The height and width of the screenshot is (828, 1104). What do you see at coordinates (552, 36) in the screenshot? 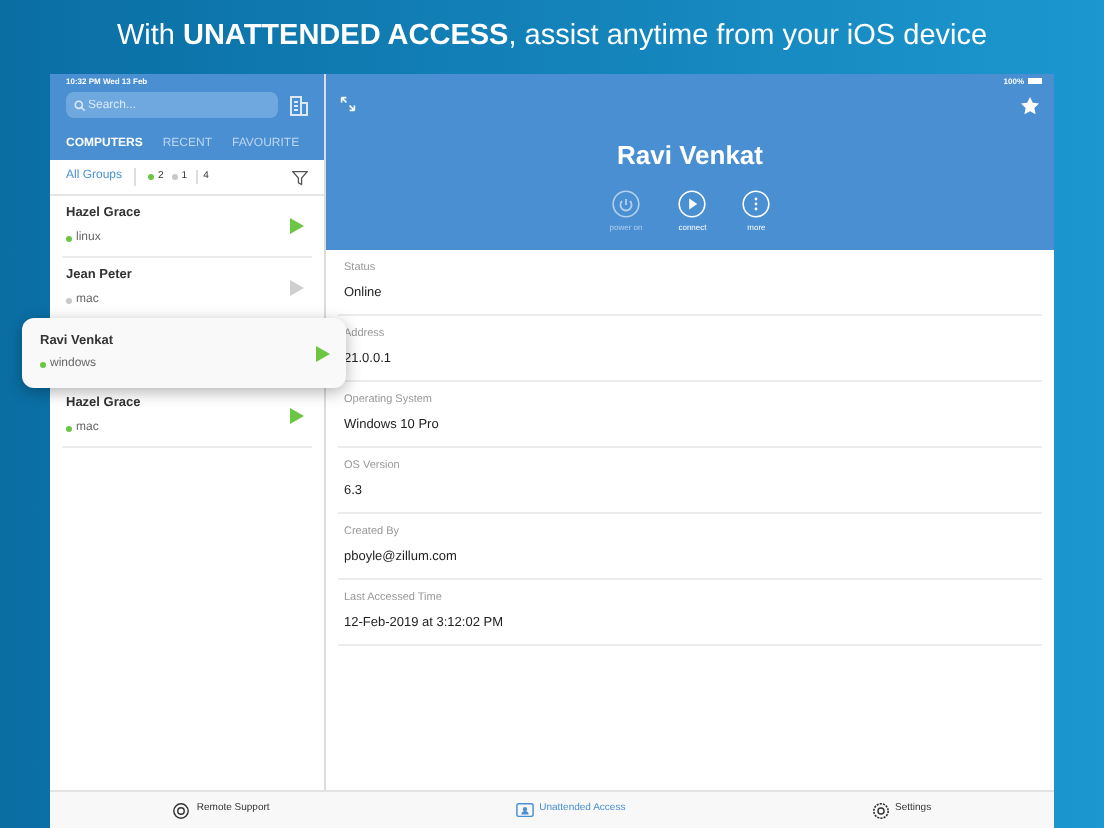
I see `headline: With UNATTENDED ACCESS, assist anytime from your iOS device` at bounding box center [552, 36].